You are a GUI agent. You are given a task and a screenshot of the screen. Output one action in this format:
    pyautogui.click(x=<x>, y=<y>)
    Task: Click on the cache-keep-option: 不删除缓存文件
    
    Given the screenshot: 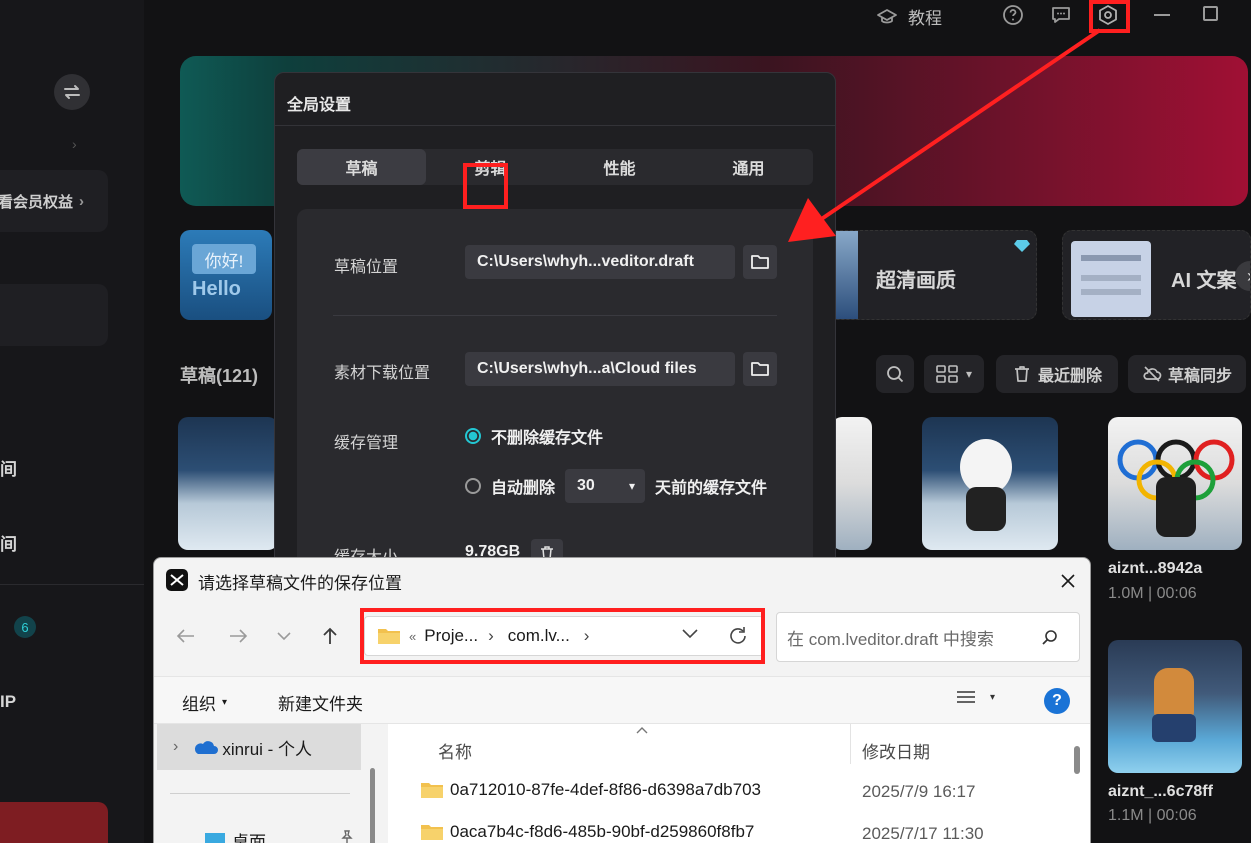 What is the action you would take?
    pyautogui.click(x=534, y=436)
    